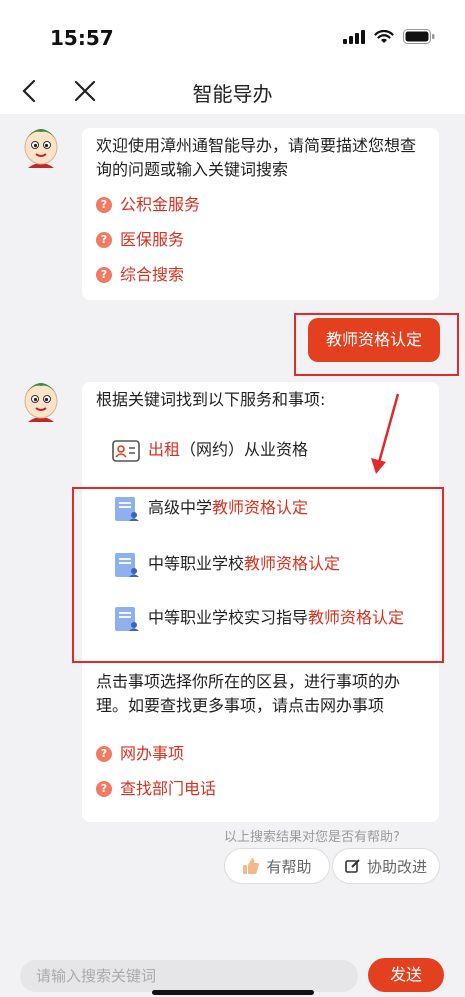 This screenshot has width=465, height=997. I want to click on signal-icon, so click(354, 36).